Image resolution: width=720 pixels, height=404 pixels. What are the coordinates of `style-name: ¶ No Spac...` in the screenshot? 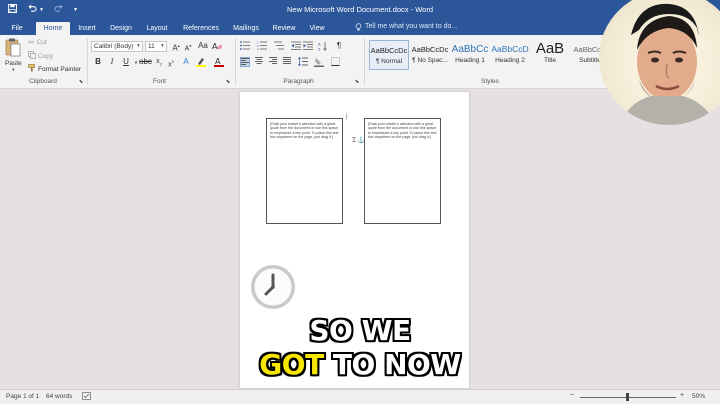 It's located at (430, 60).